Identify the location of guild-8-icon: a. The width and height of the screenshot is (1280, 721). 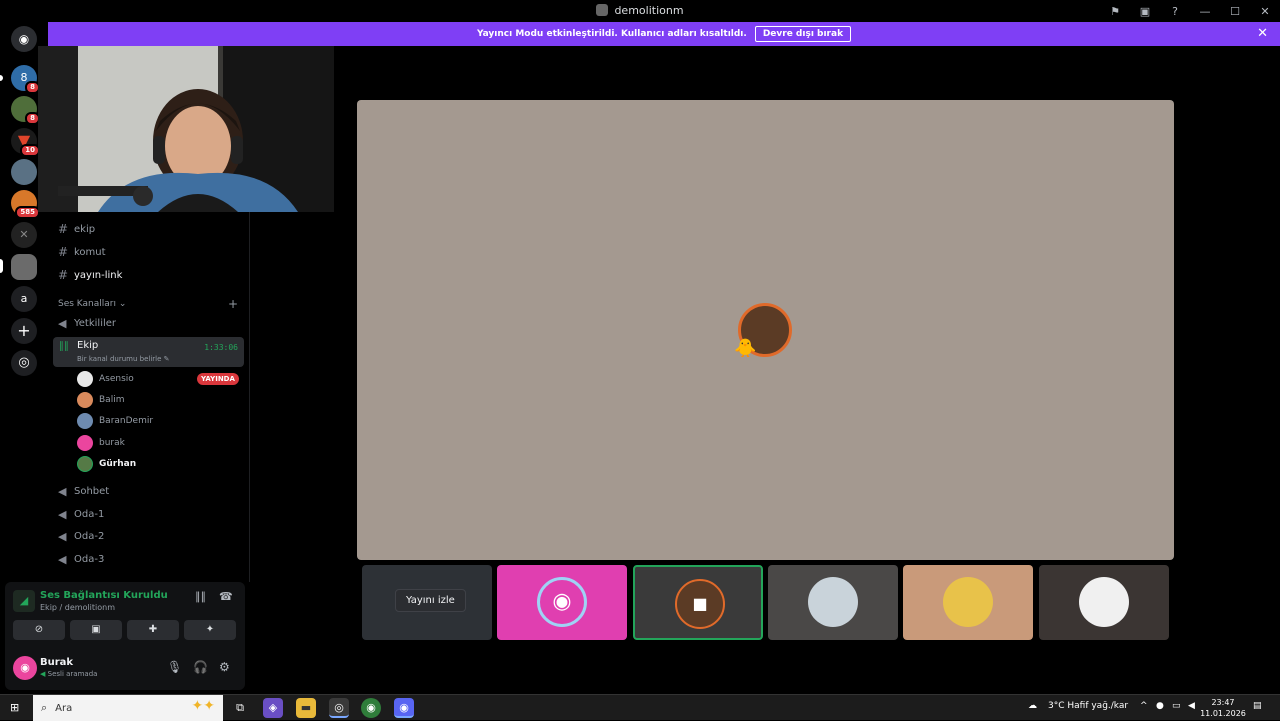
(24, 299).